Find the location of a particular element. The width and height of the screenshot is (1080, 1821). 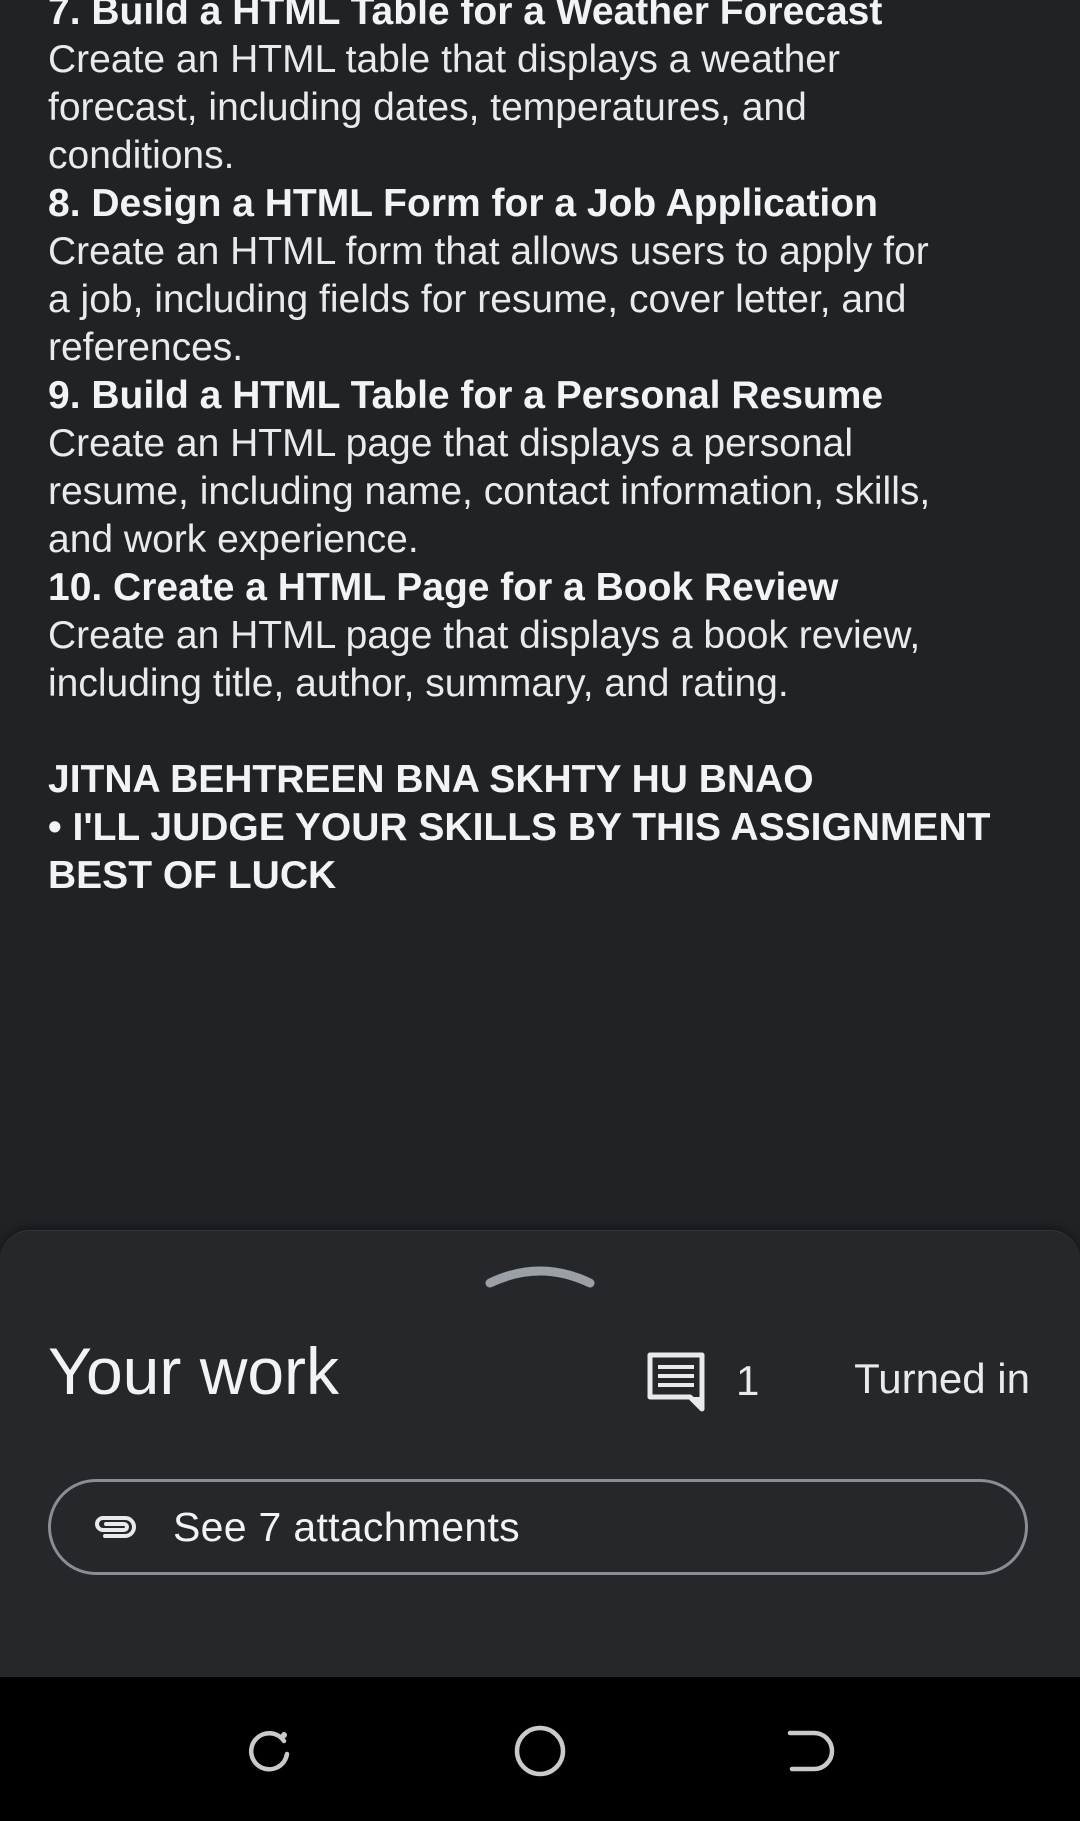

recent-apps-icon is located at coordinates (270, 1751).